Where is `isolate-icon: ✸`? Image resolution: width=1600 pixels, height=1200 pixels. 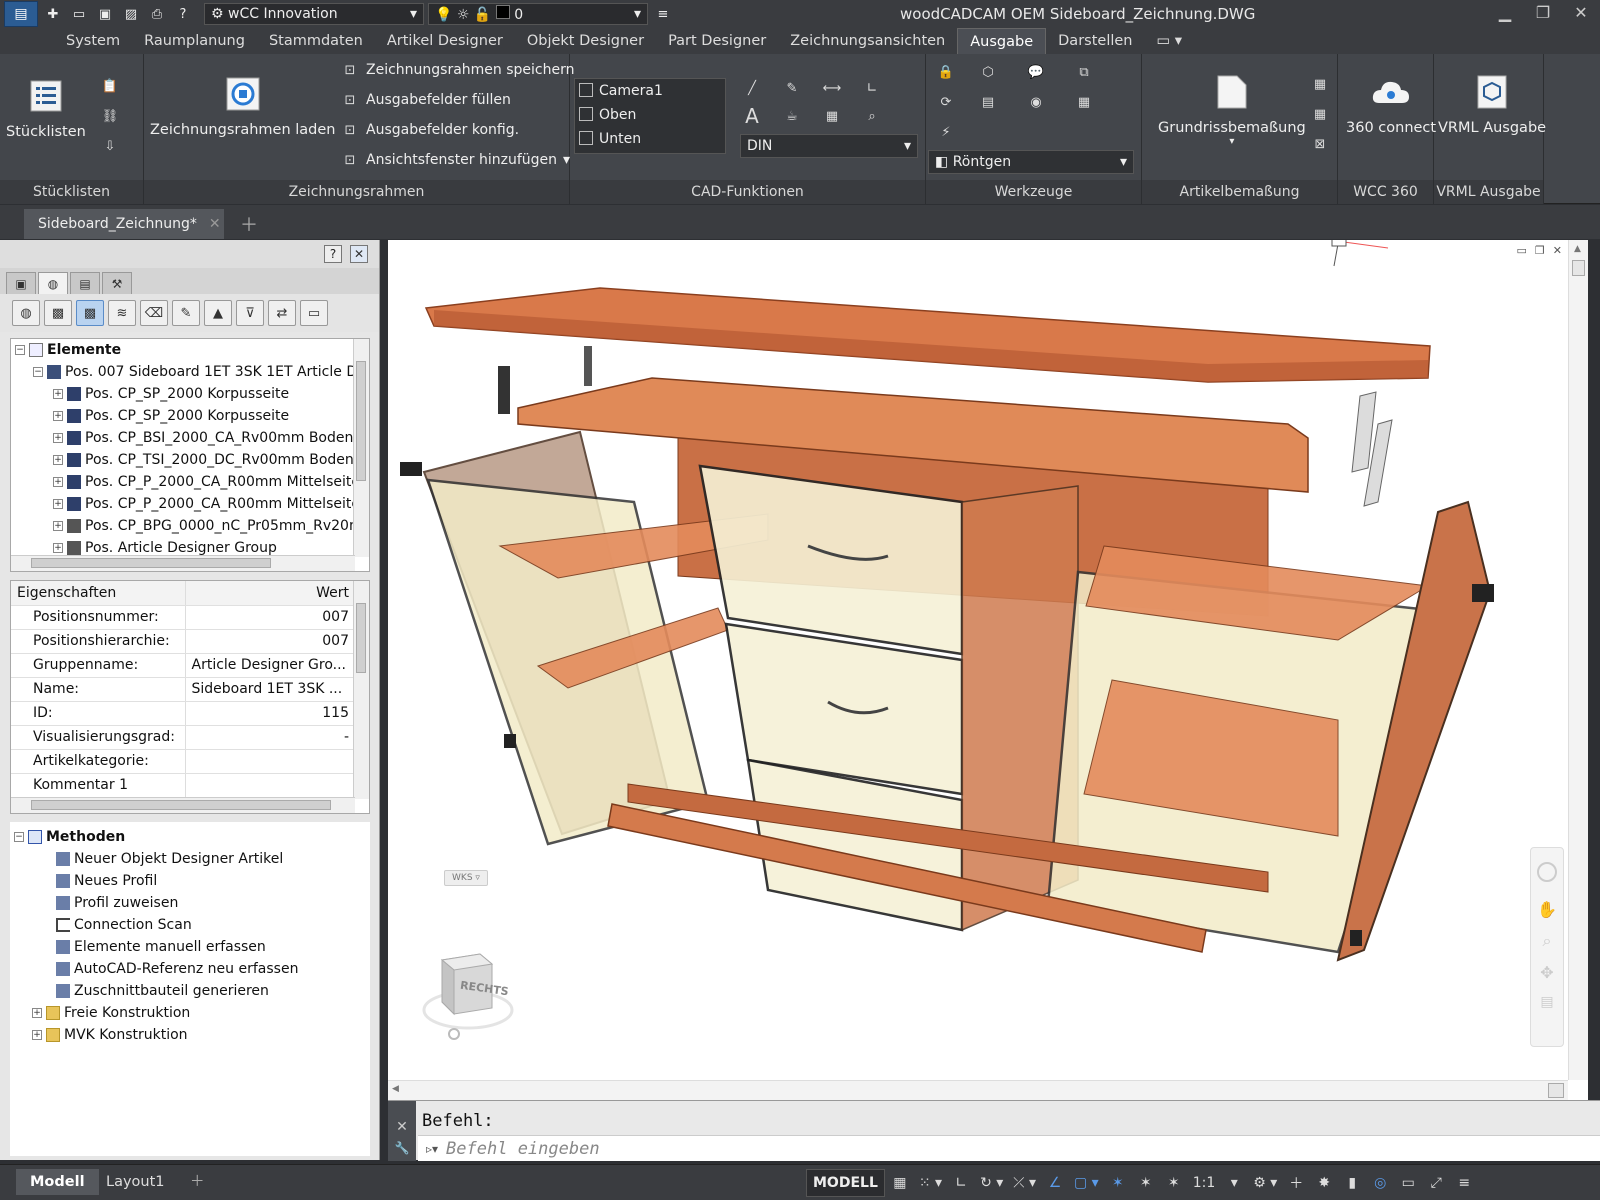 isolate-icon: ✸ is located at coordinates (1324, 1183).